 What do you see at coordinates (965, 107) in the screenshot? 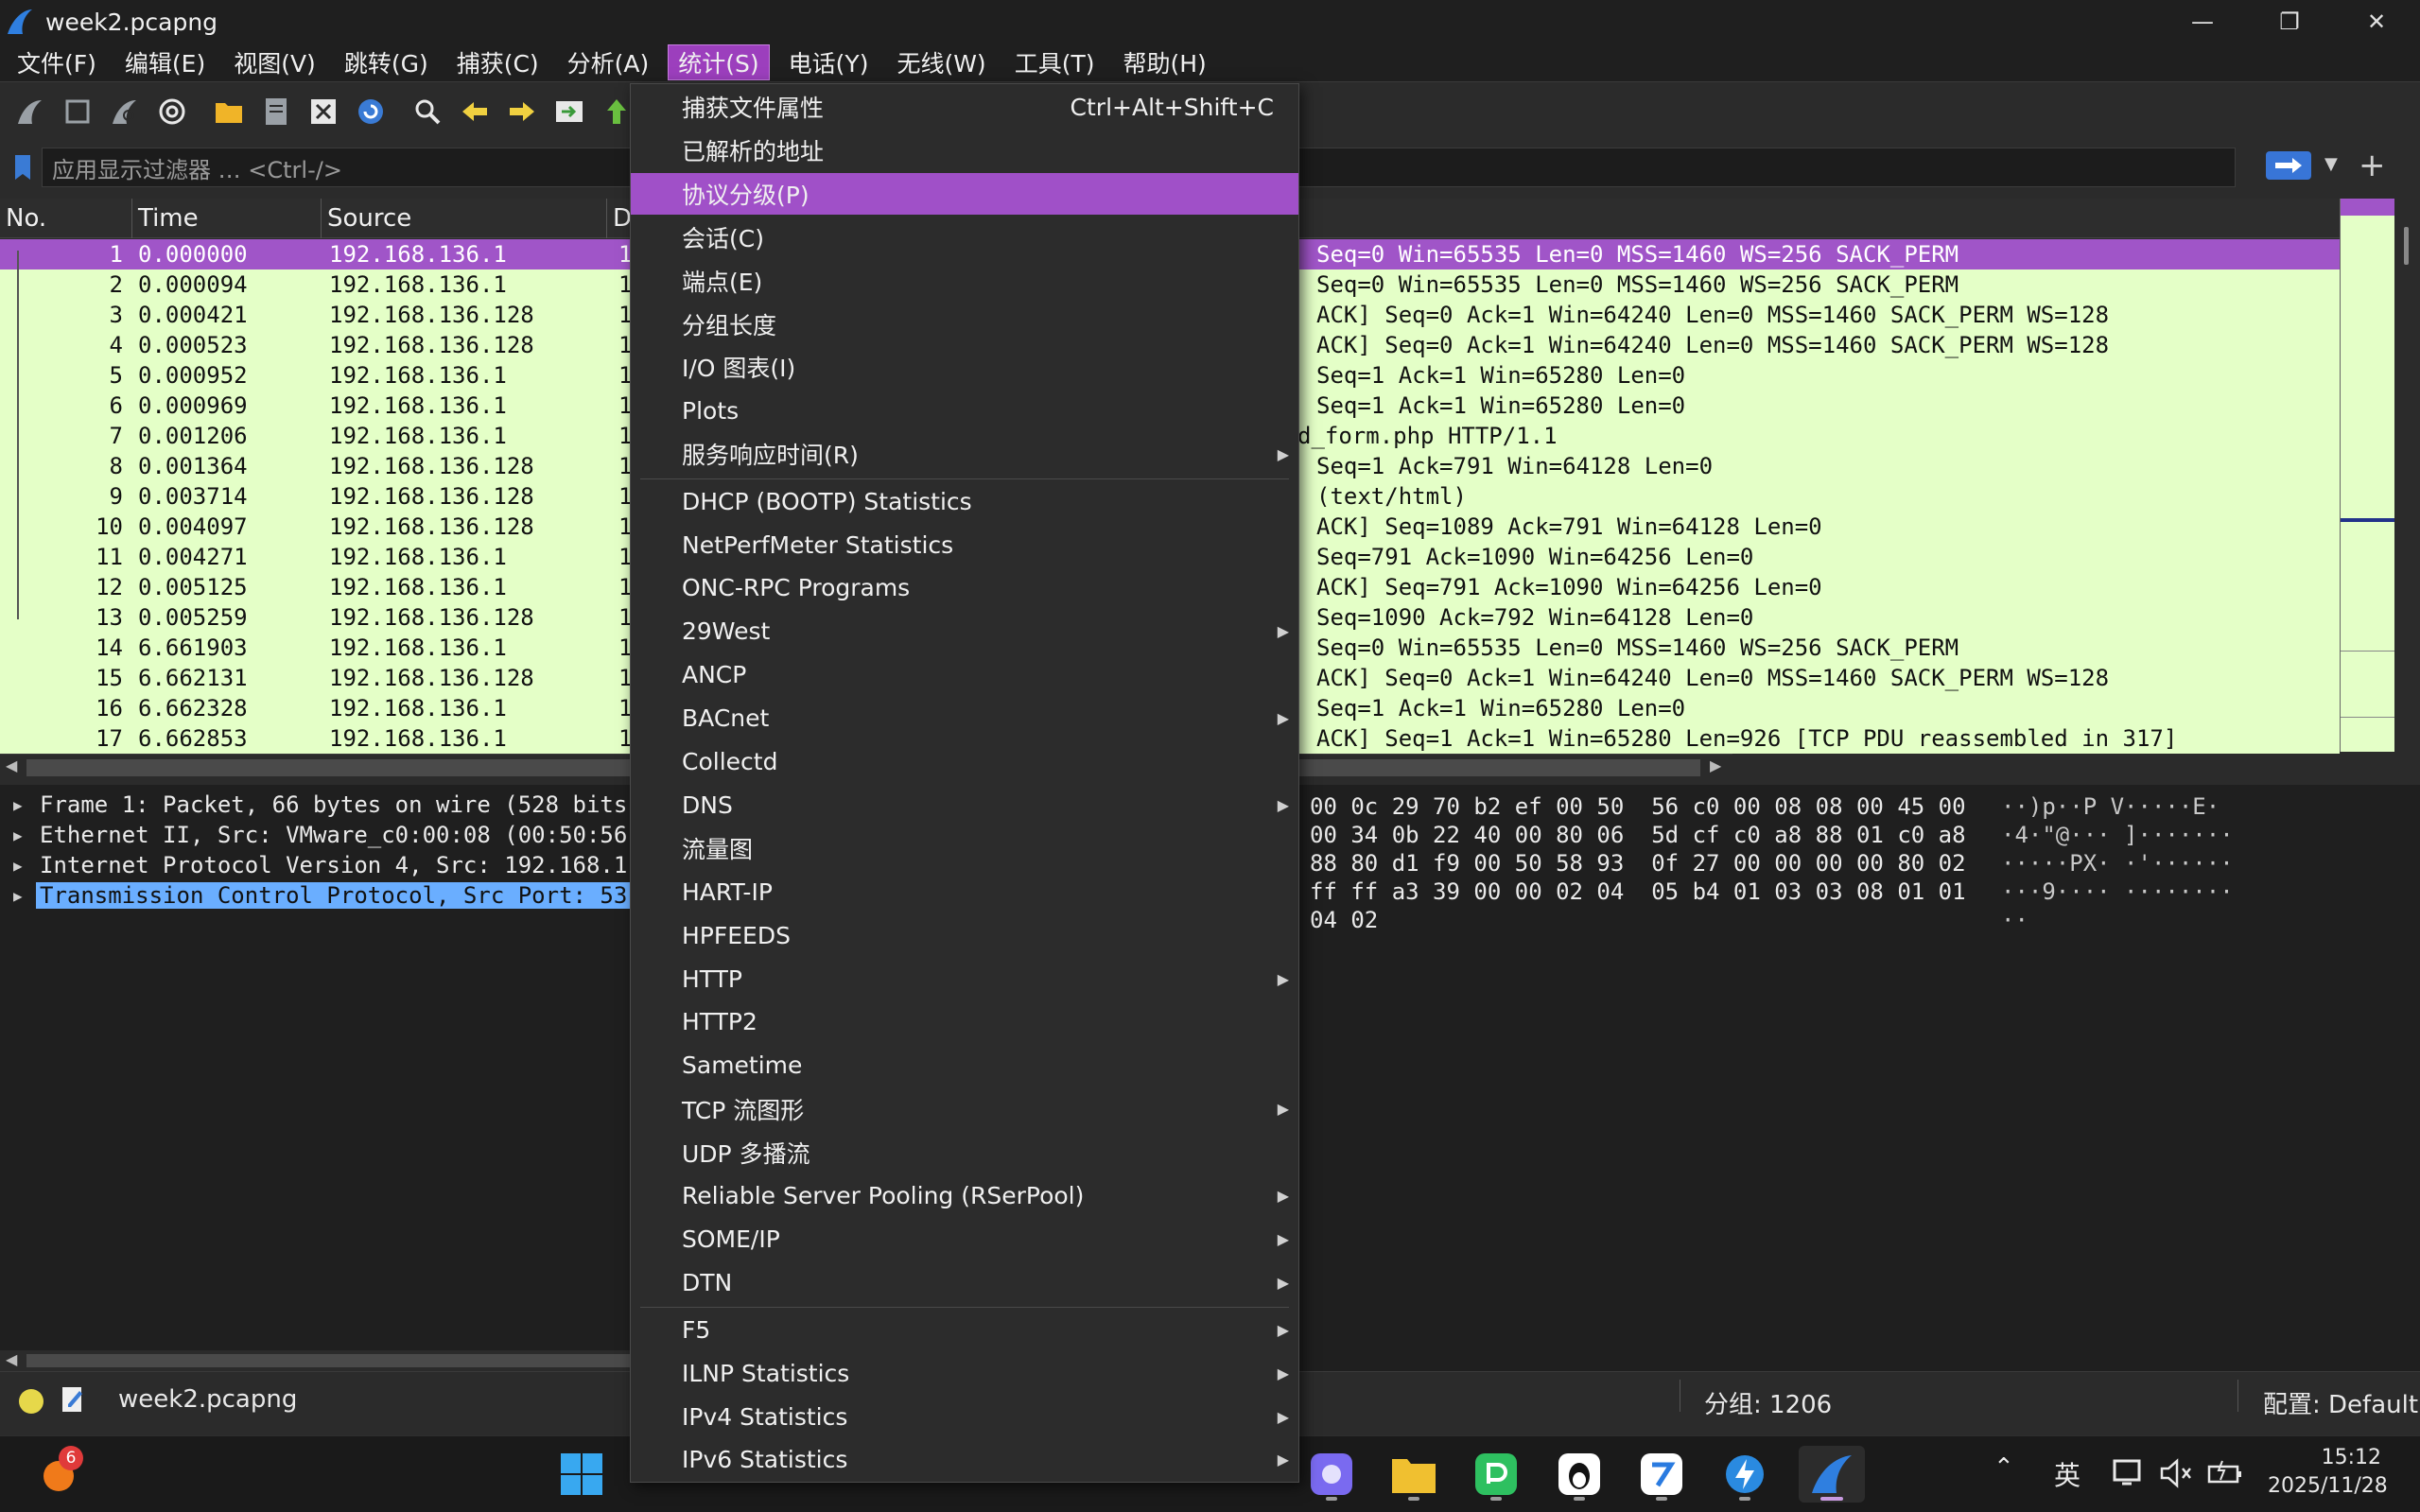
I see `stats-menu-item: 捕获文件属性 Ctrl+Alt+Shift+C` at bounding box center [965, 107].